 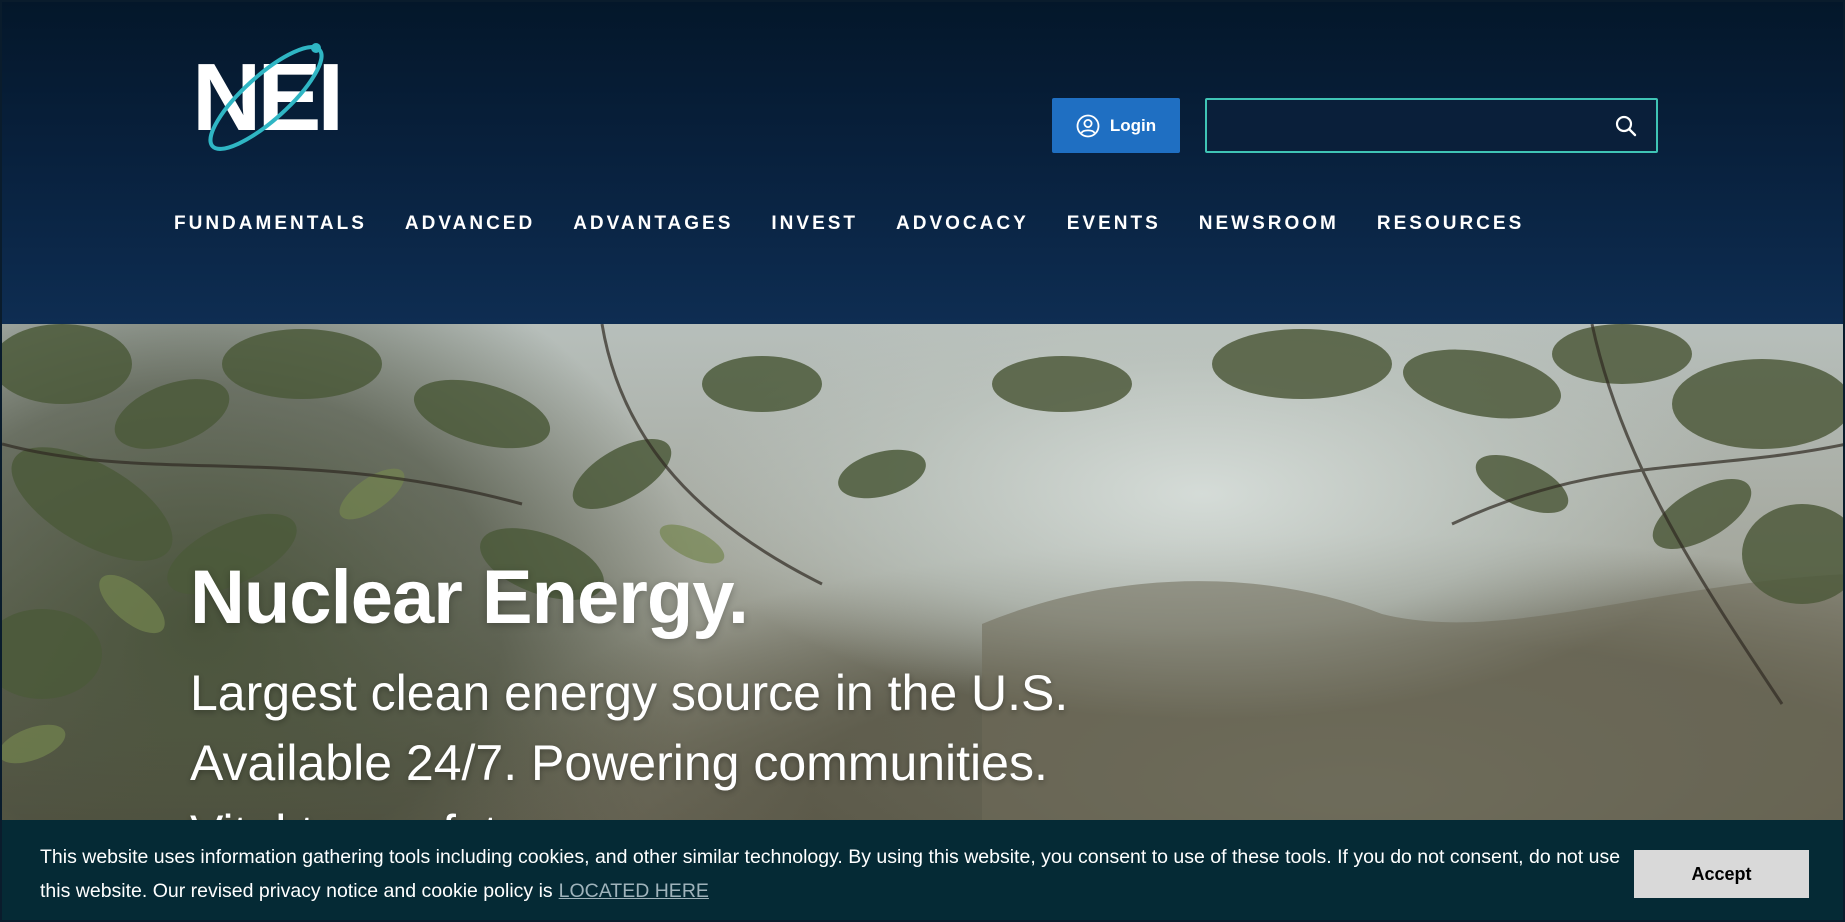 What do you see at coordinates (634, 891) in the screenshot?
I see `privacy-policy-link: LOCATED HERE` at bounding box center [634, 891].